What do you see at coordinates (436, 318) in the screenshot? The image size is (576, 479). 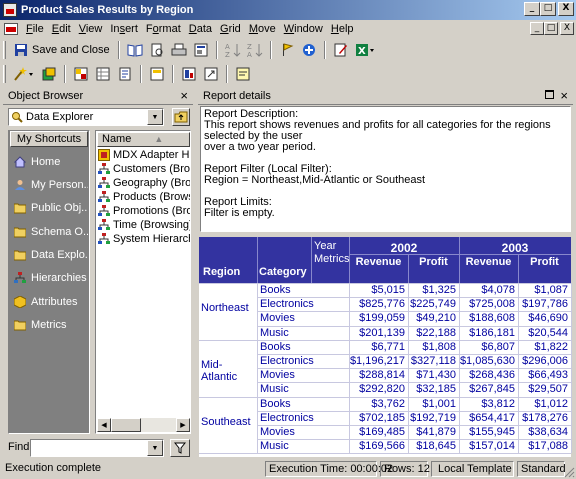 I see `value-cell: $49,210` at bounding box center [436, 318].